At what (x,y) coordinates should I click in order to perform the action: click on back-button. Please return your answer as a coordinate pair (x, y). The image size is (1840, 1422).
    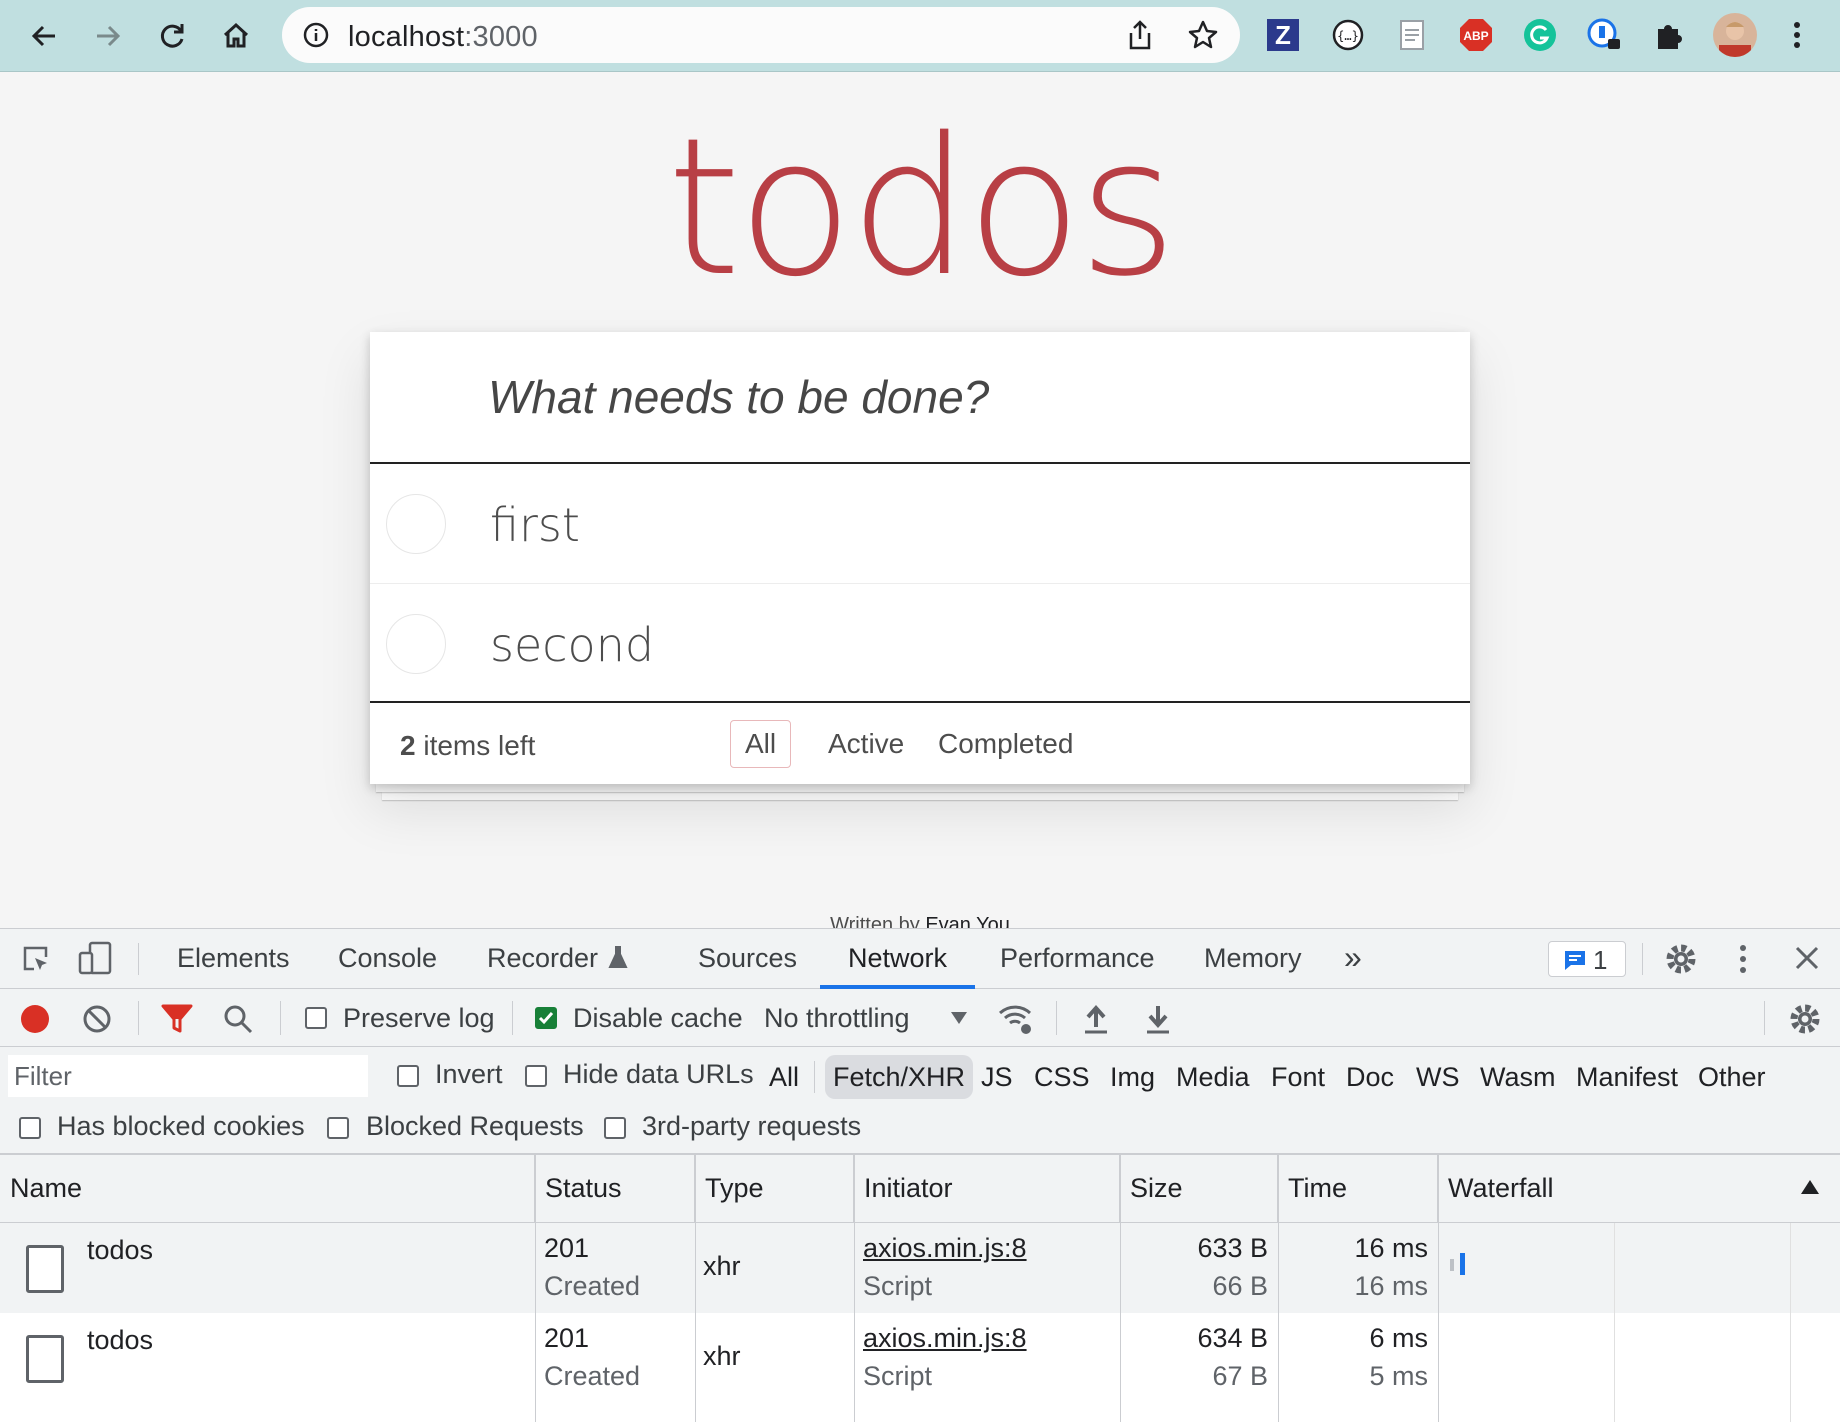
    Looking at the image, I should click on (44, 36).